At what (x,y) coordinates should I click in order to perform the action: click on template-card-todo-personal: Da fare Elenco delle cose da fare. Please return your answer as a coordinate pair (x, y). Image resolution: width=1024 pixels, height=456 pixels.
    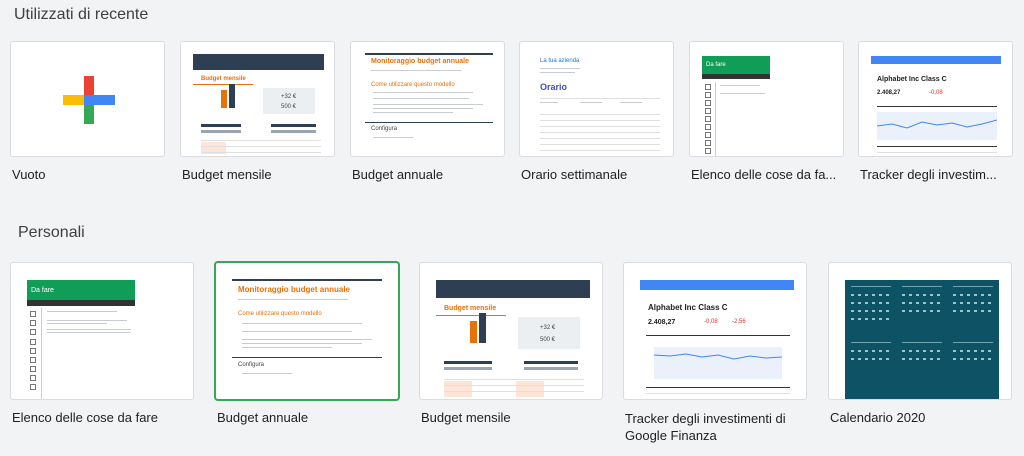
    Looking at the image, I should click on (102, 349).